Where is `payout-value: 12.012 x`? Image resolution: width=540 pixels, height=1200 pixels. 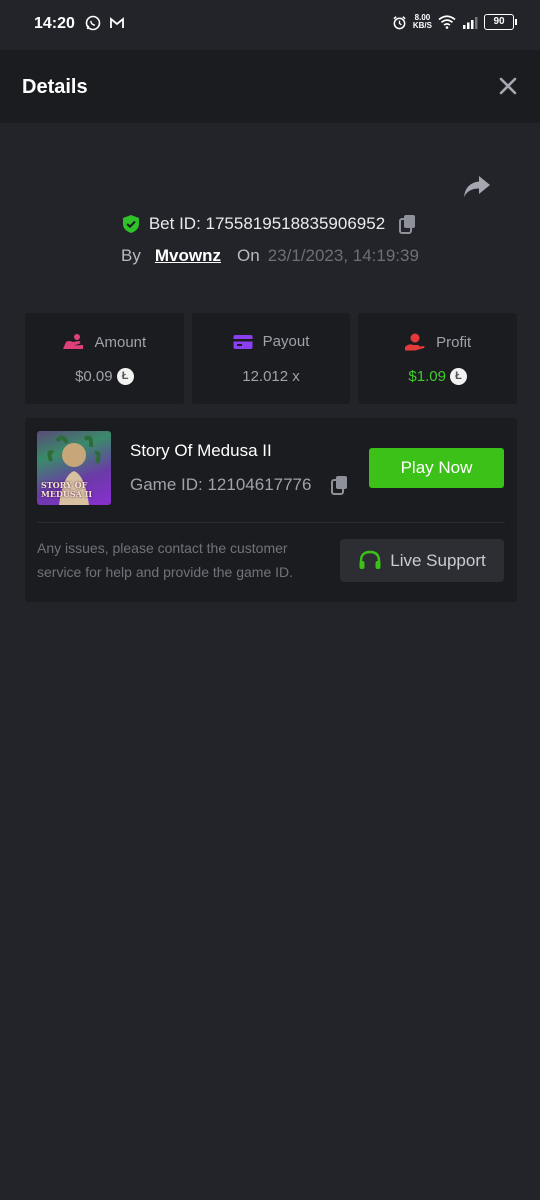
payout-value: 12.012 x is located at coordinates (271, 376).